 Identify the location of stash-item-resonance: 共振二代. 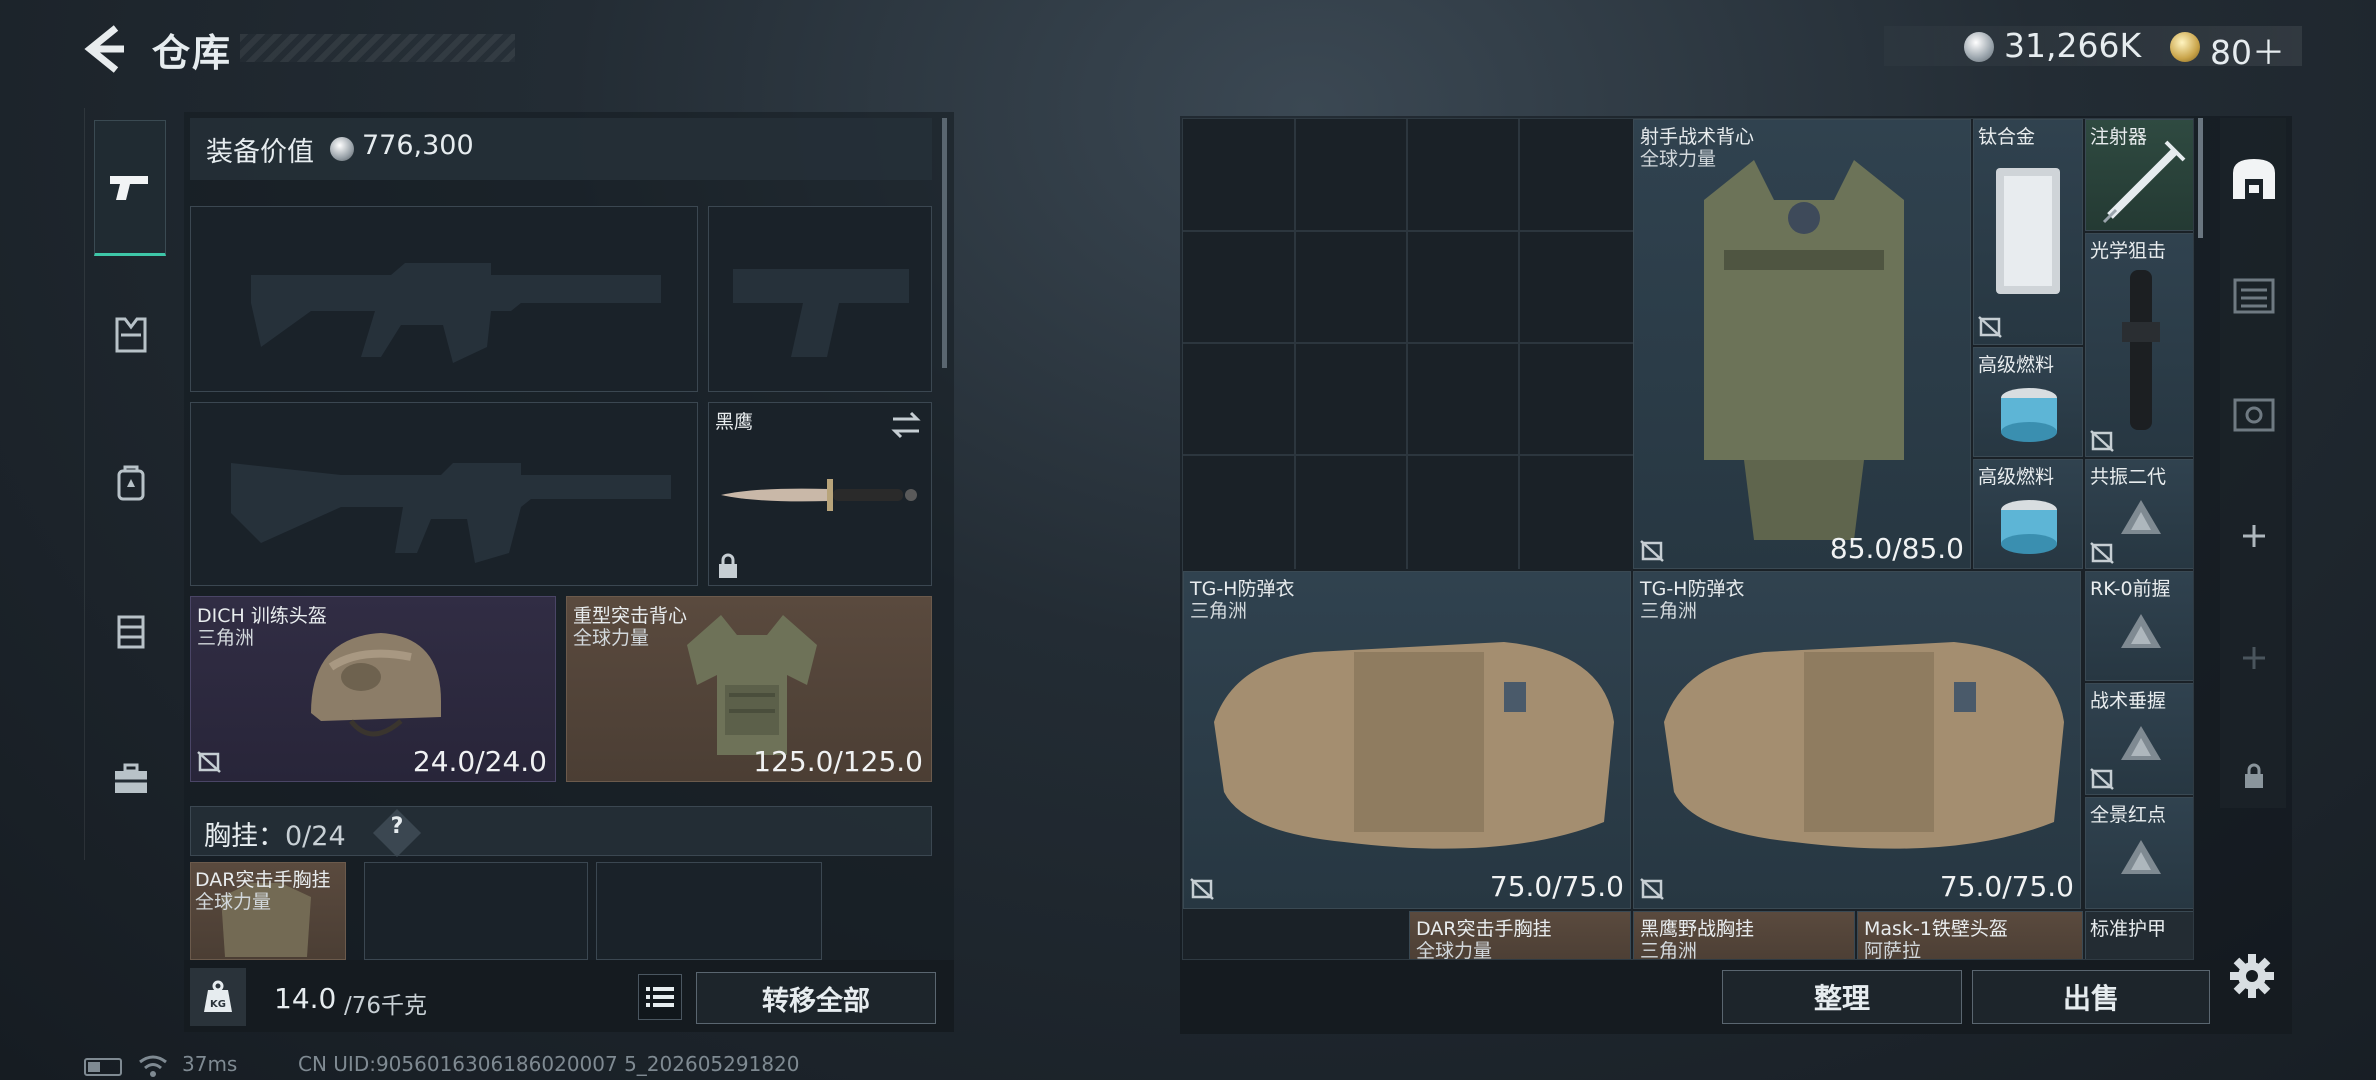
(2139, 514).